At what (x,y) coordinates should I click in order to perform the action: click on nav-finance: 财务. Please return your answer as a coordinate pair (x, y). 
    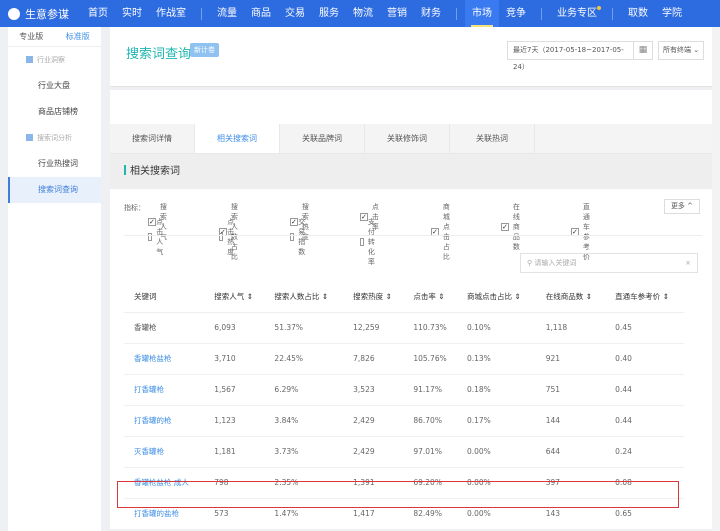
    Looking at the image, I should click on (431, 13).